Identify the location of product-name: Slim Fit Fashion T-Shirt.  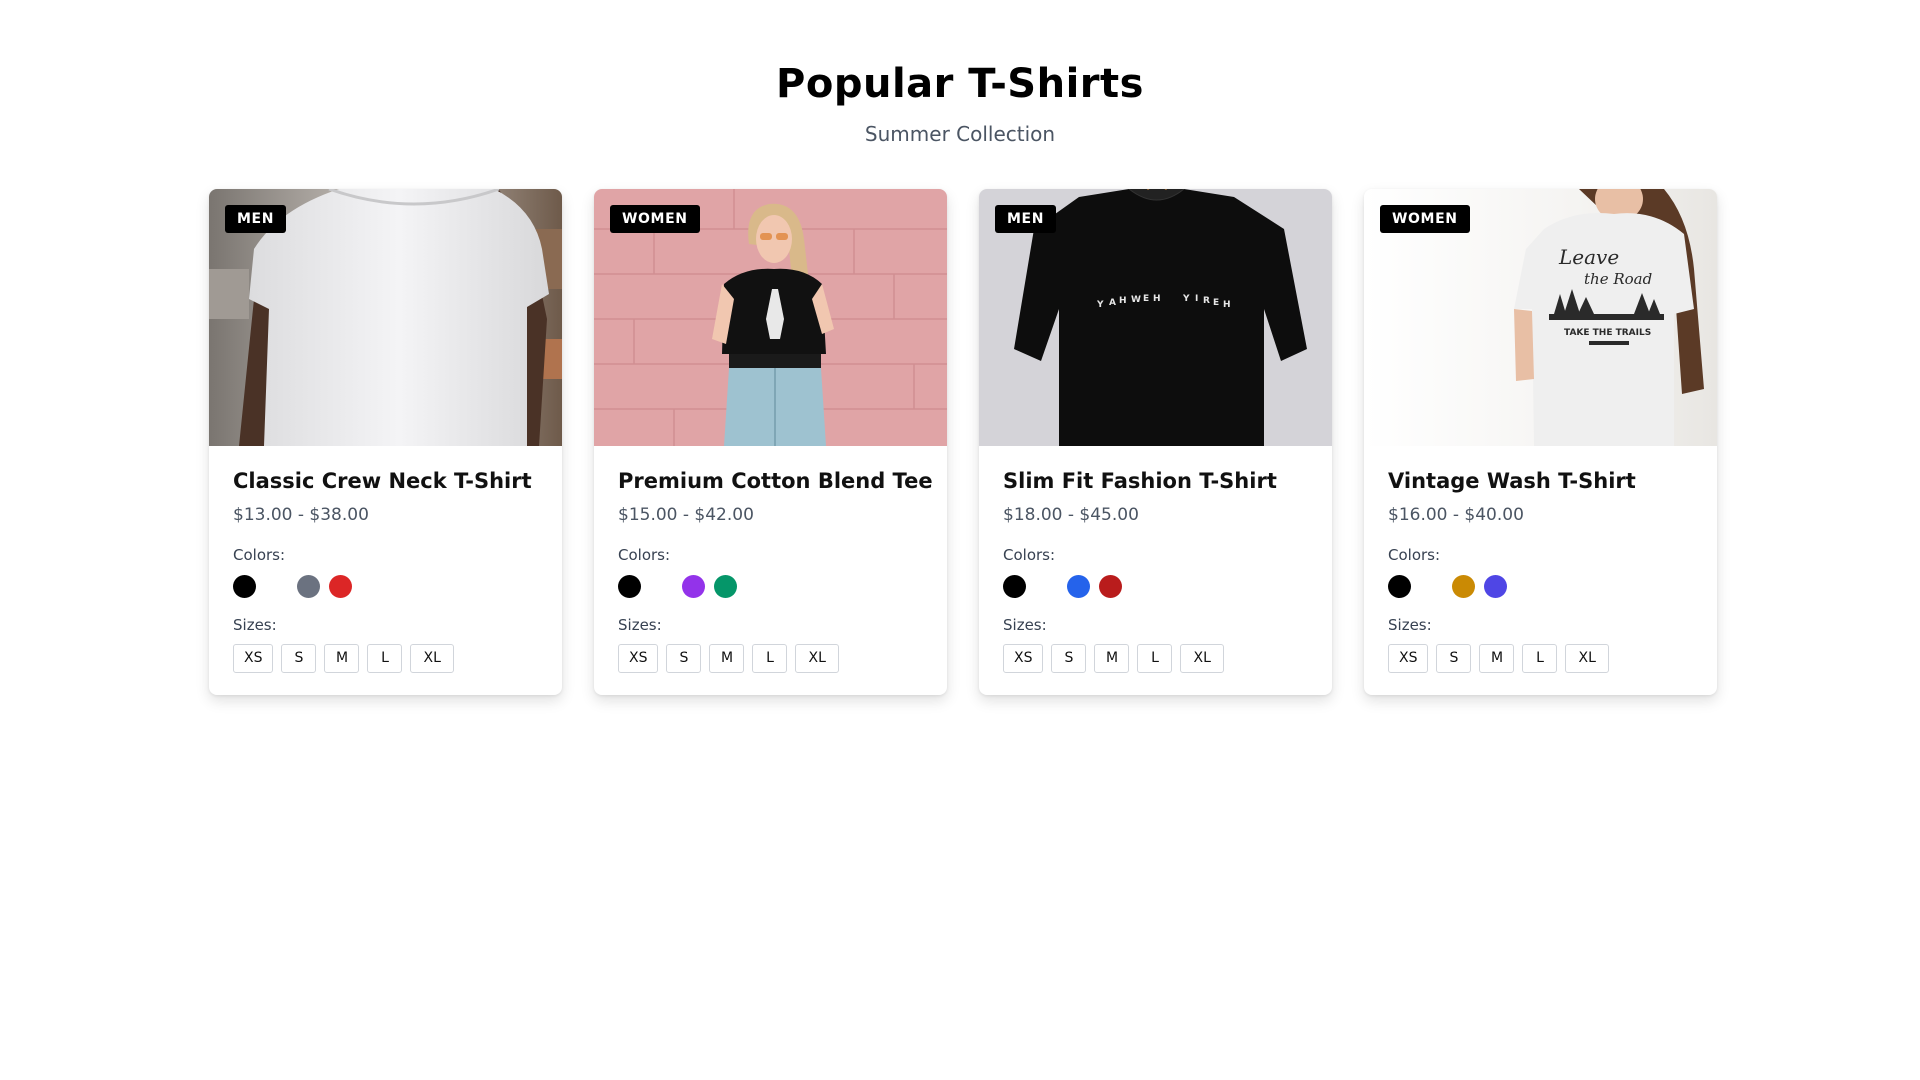
(1155, 481).